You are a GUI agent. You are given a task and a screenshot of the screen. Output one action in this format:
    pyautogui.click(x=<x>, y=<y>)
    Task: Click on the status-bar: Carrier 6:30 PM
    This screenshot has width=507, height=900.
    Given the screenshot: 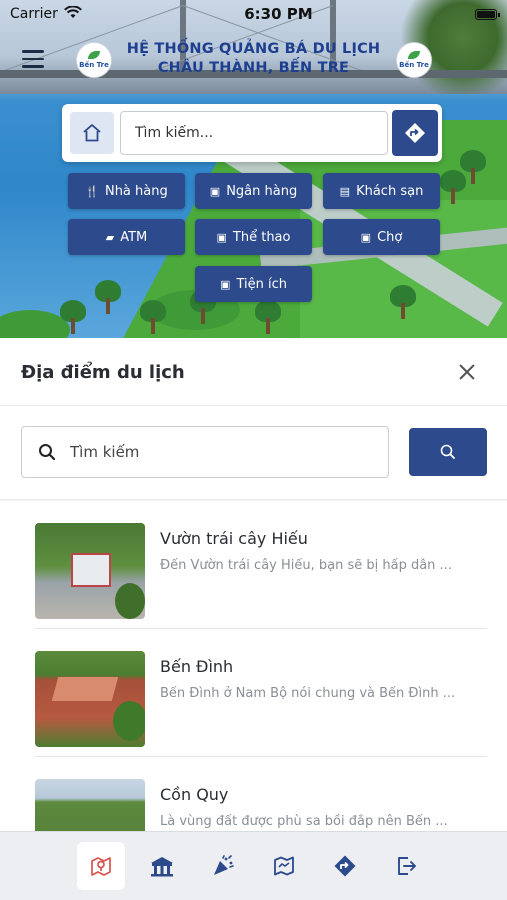 What is the action you would take?
    pyautogui.click(x=253, y=14)
    